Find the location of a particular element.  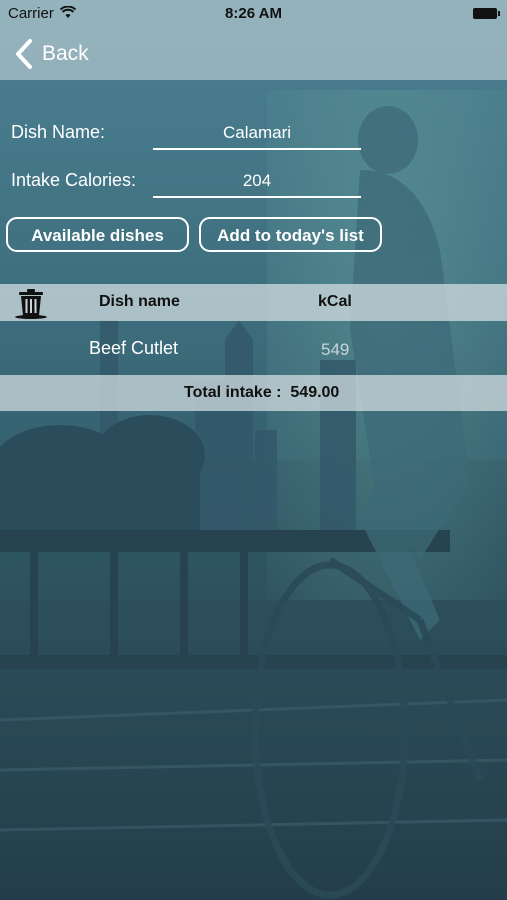

total-intake-text: Total intake : 549.00 is located at coordinates (261, 393).